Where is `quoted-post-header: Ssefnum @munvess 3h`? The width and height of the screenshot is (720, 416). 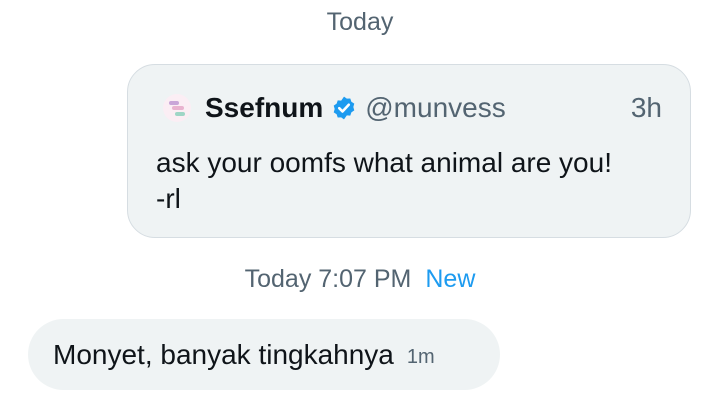 quoted-post-header: Ssefnum @munvess 3h is located at coordinates (412, 108).